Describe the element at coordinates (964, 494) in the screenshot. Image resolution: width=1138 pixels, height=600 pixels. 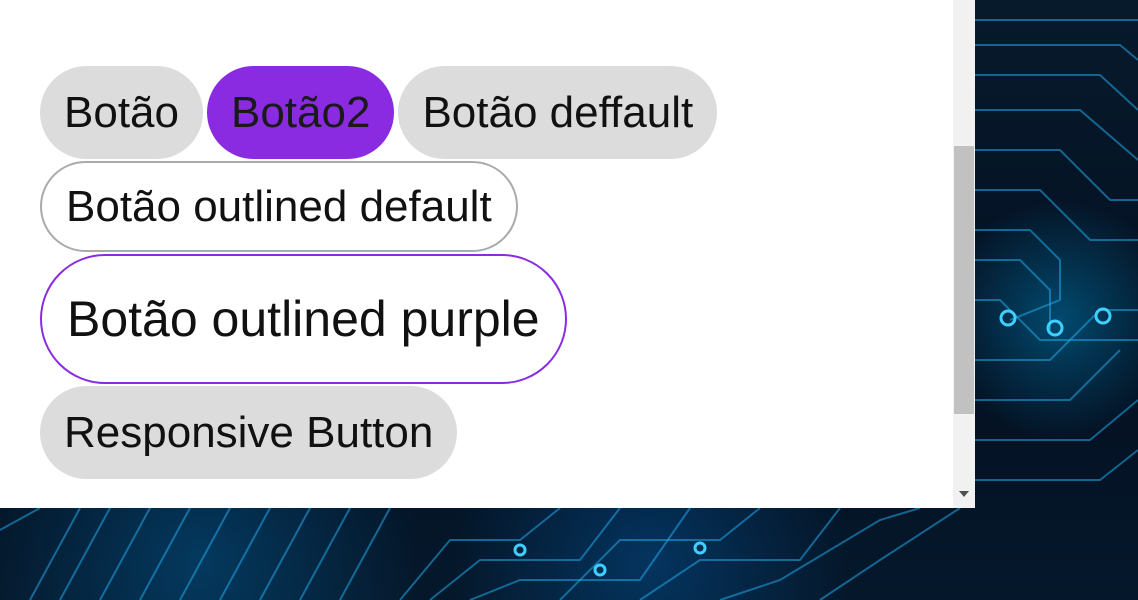
I see `scroll-down-icon` at that location.